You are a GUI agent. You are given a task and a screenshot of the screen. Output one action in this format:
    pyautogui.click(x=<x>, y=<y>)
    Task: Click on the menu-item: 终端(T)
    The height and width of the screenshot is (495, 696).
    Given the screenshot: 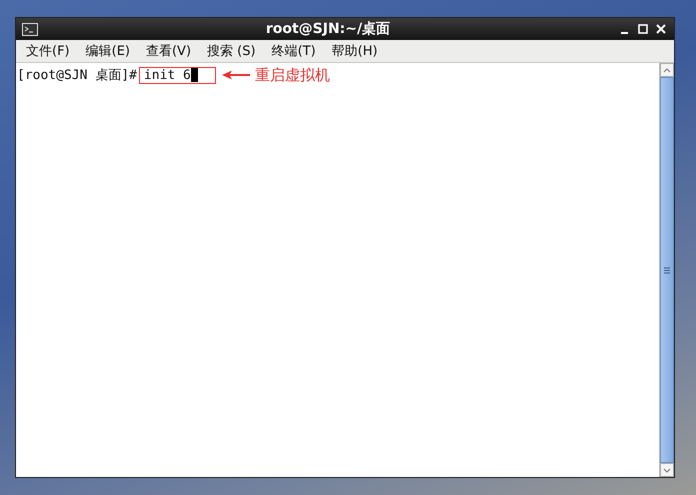 What is the action you would take?
    pyautogui.click(x=294, y=51)
    